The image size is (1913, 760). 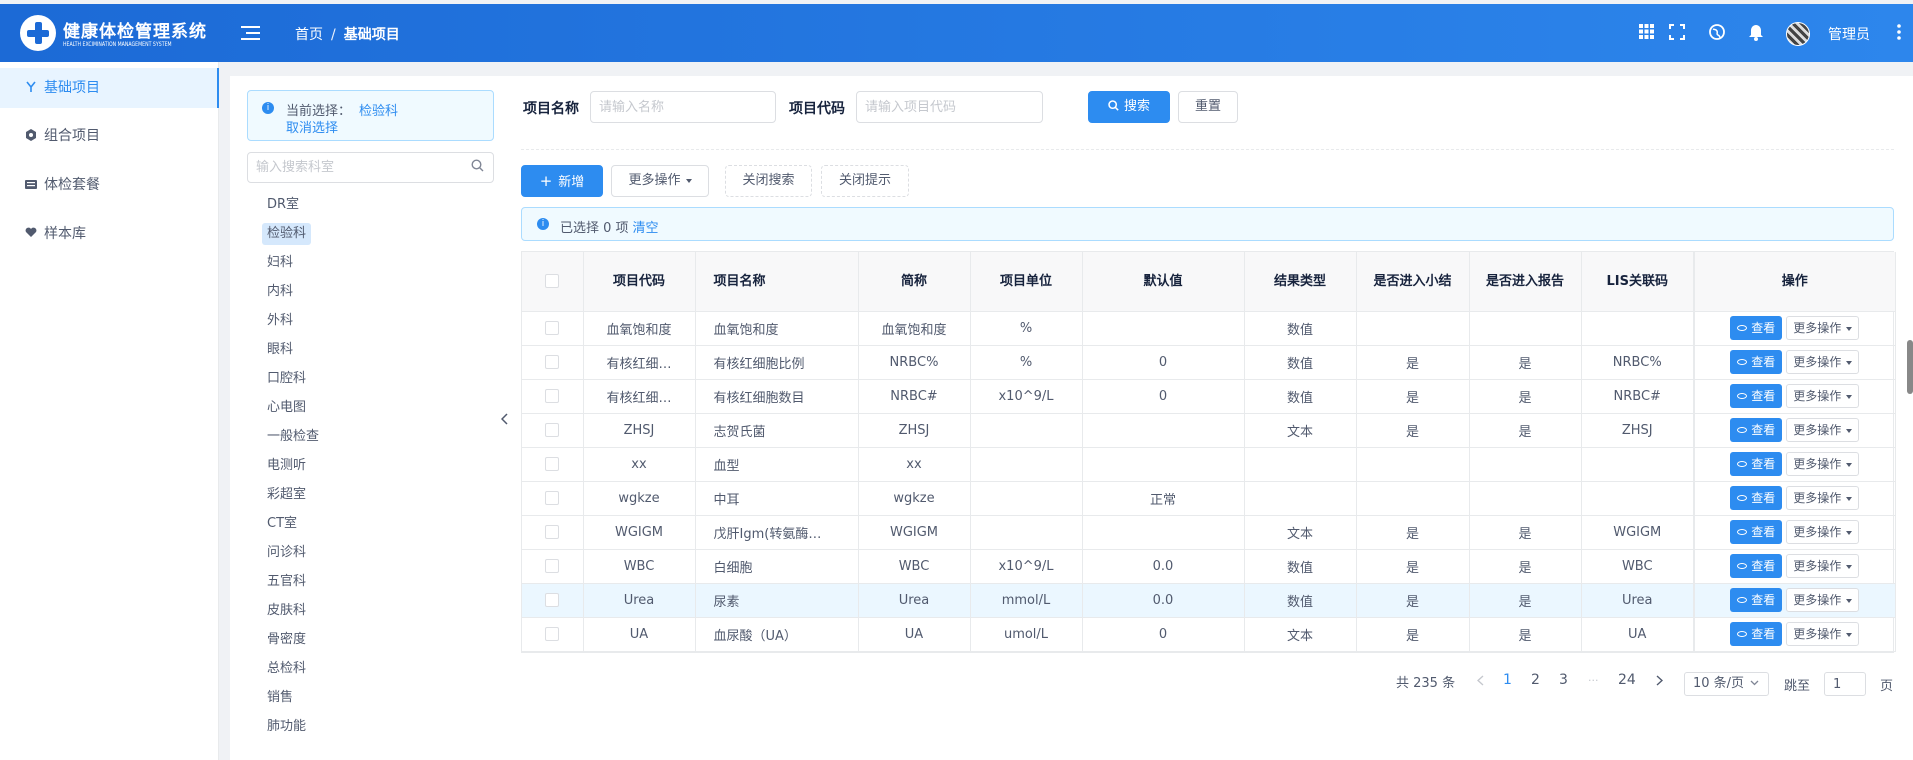 I want to click on dept-item: 眼科, so click(x=280, y=350).